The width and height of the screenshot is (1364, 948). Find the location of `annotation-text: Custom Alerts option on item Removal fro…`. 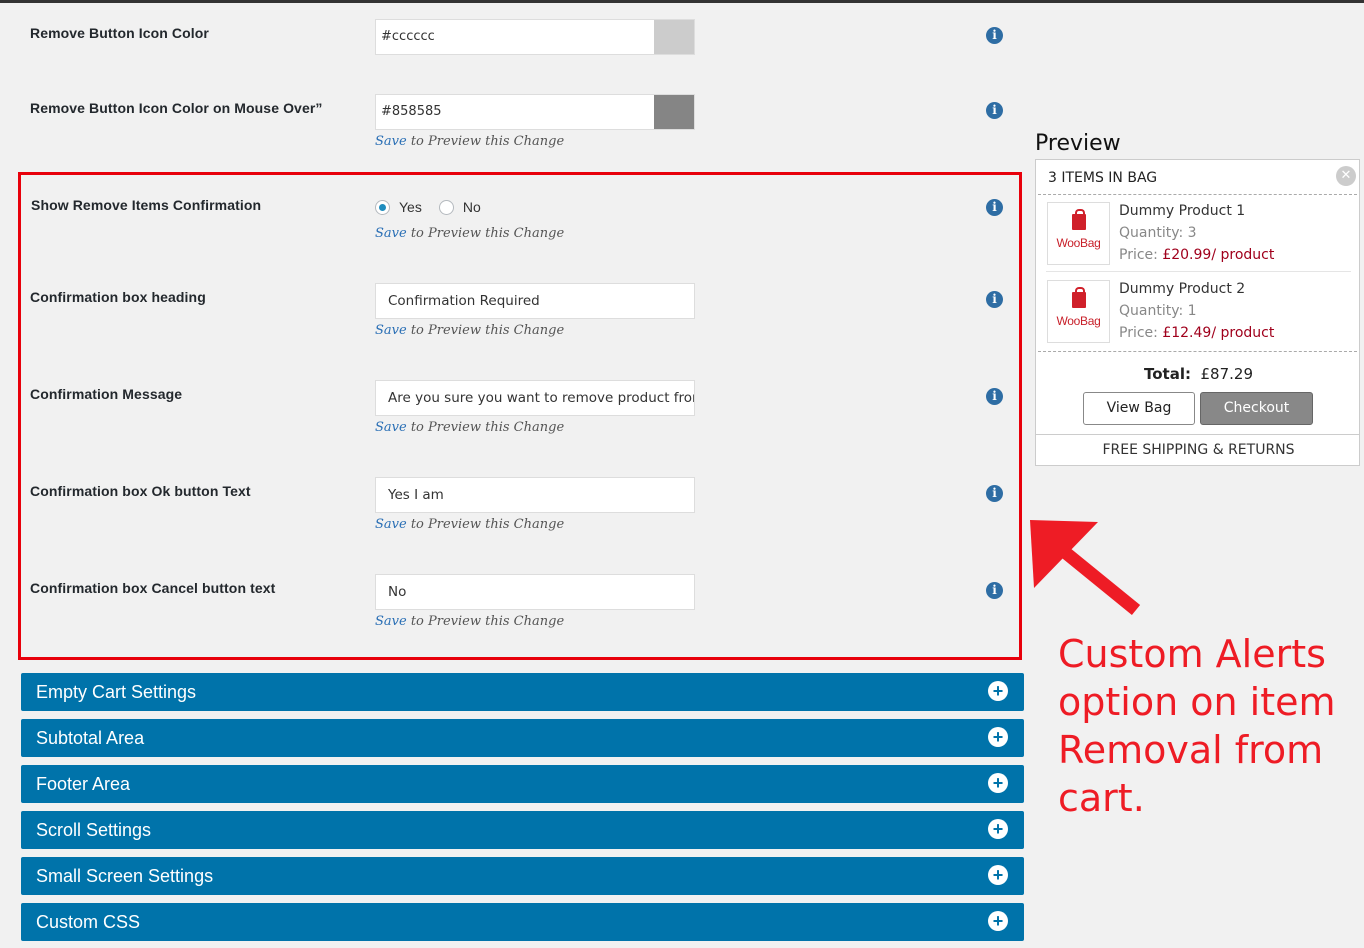

annotation-text: Custom Alerts option on item Removal fro… is located at coordinates (1208, 726).